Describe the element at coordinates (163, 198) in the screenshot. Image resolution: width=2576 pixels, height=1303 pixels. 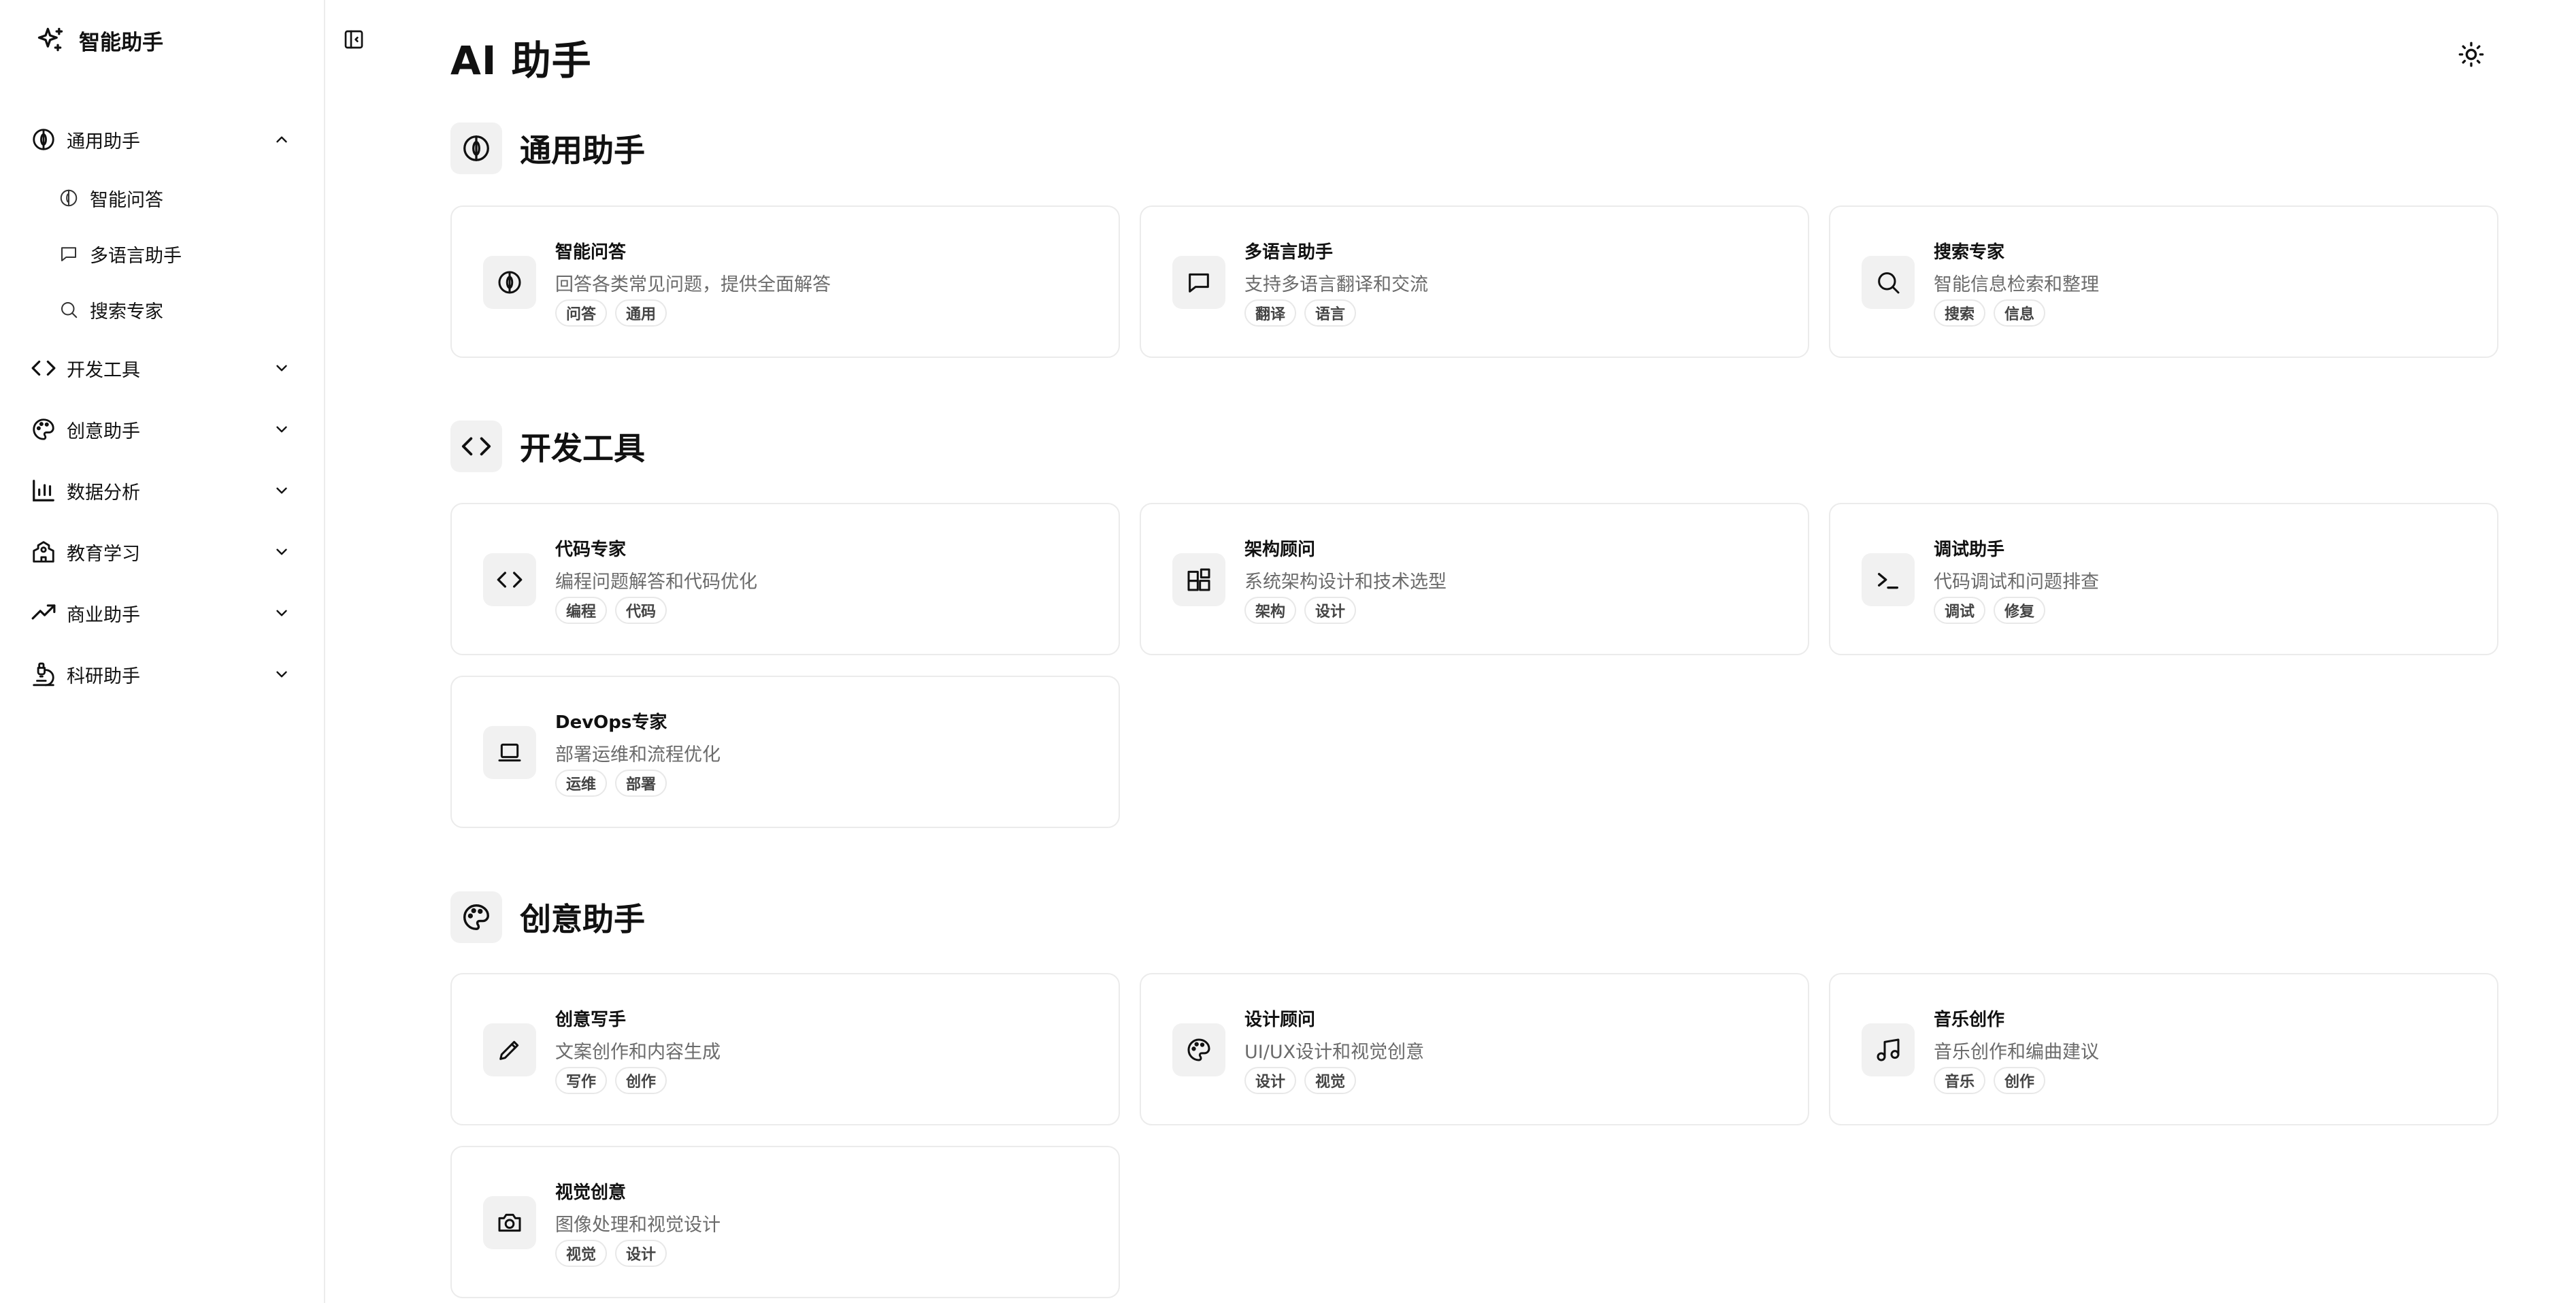
I see `sidebar-subitem-qa: 智能问答` at that location.